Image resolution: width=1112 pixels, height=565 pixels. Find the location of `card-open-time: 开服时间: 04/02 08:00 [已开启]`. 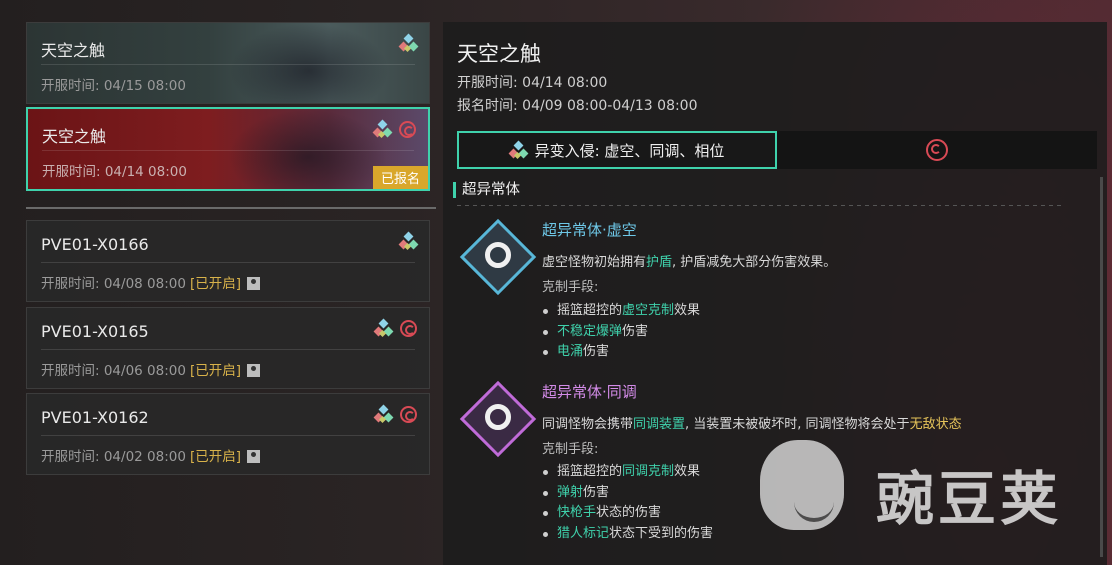

card-open-time: 开服时间: 04/02 08:00 [已开启] is located at coordinates (150, 455).